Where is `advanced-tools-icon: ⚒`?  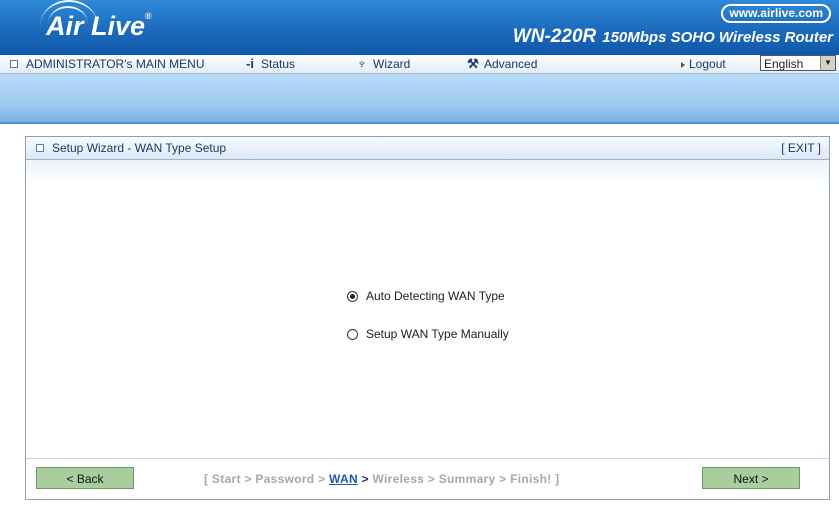 advanced-tools-icon: ⚒ is located at coordinates (473, 63).